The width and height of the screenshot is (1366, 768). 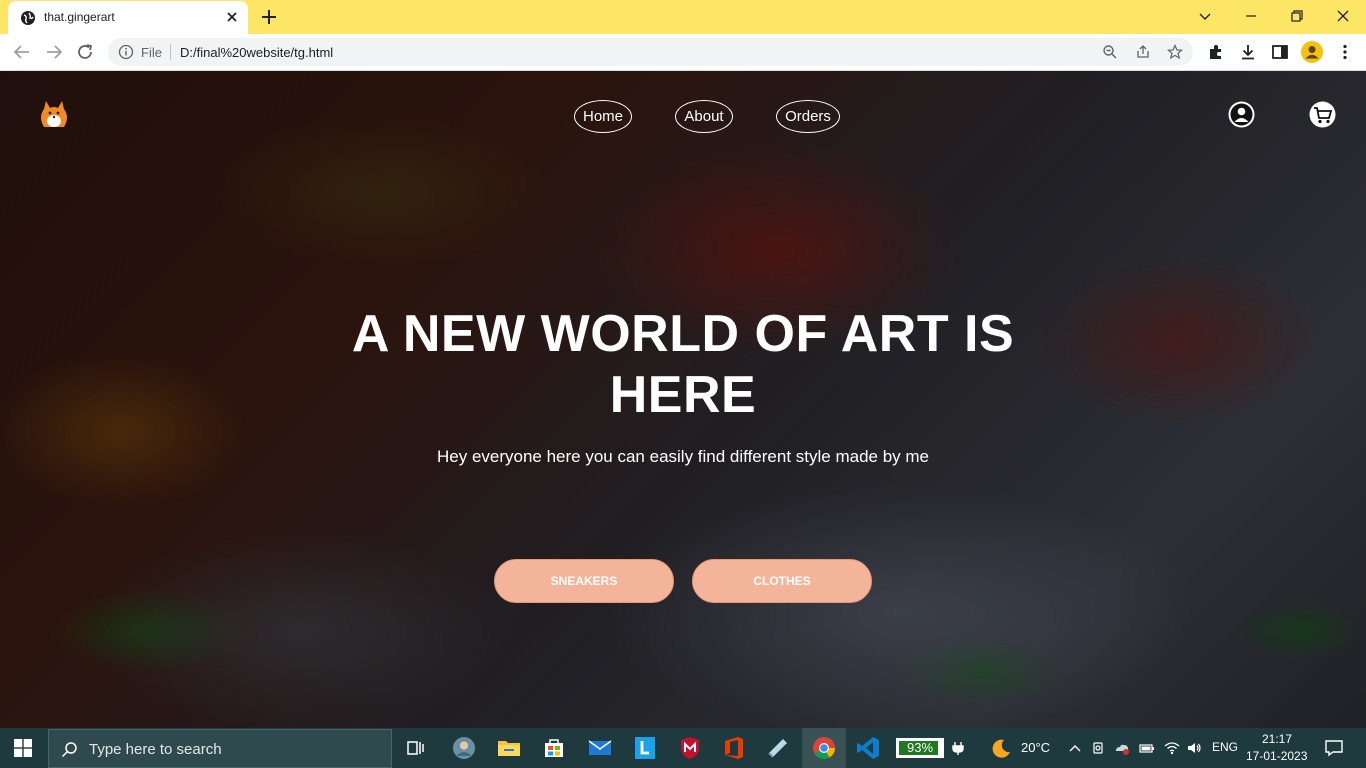 I want to click on restore-icon, so click(x=1297, y=16).